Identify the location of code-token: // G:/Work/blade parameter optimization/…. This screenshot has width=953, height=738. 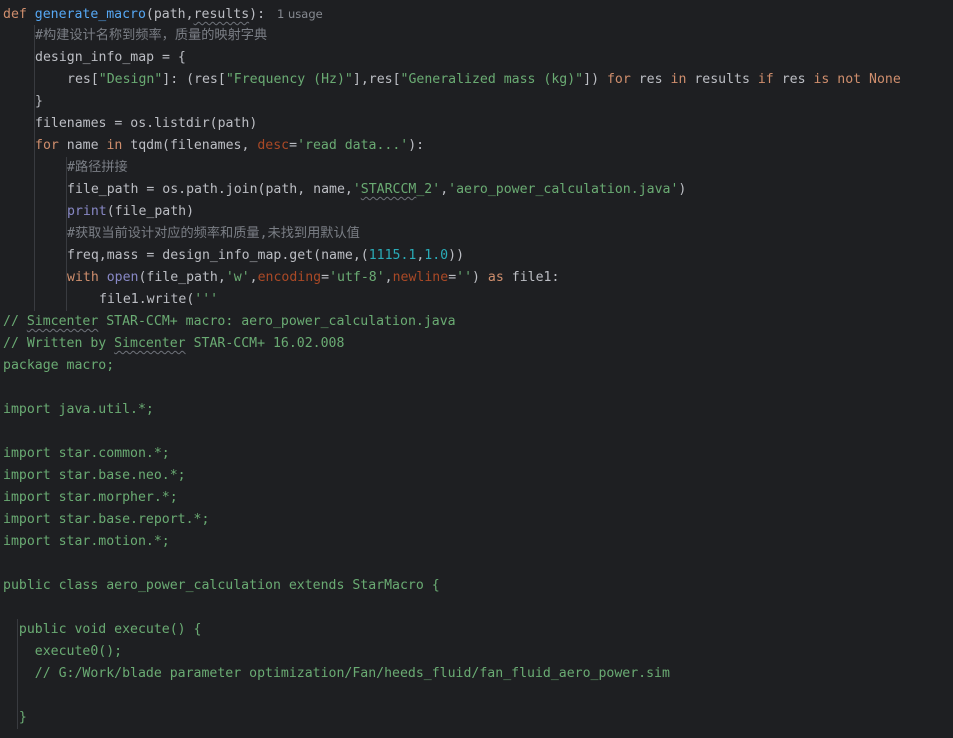
(336, 673).